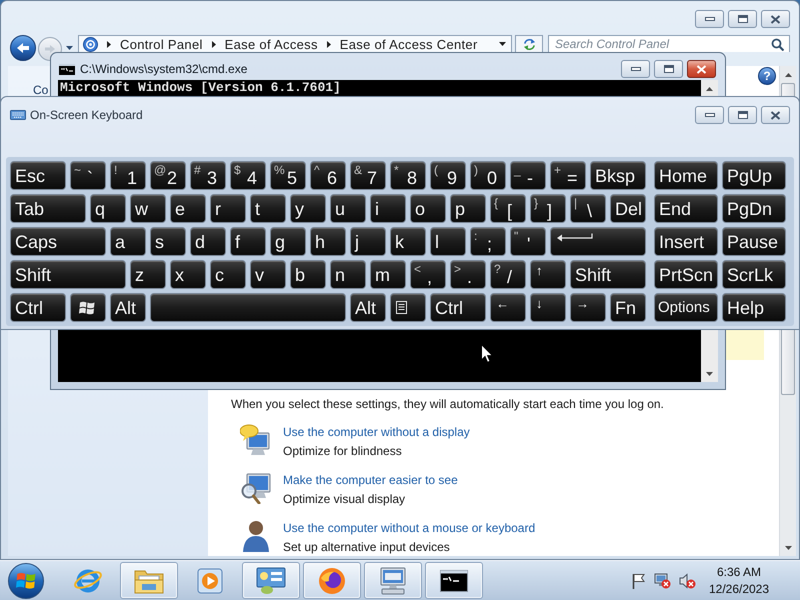  What do you see at coordinates (468, 274) in the screenshot?
I see `keyboard-key: > .` at bounding box center [468, 274].